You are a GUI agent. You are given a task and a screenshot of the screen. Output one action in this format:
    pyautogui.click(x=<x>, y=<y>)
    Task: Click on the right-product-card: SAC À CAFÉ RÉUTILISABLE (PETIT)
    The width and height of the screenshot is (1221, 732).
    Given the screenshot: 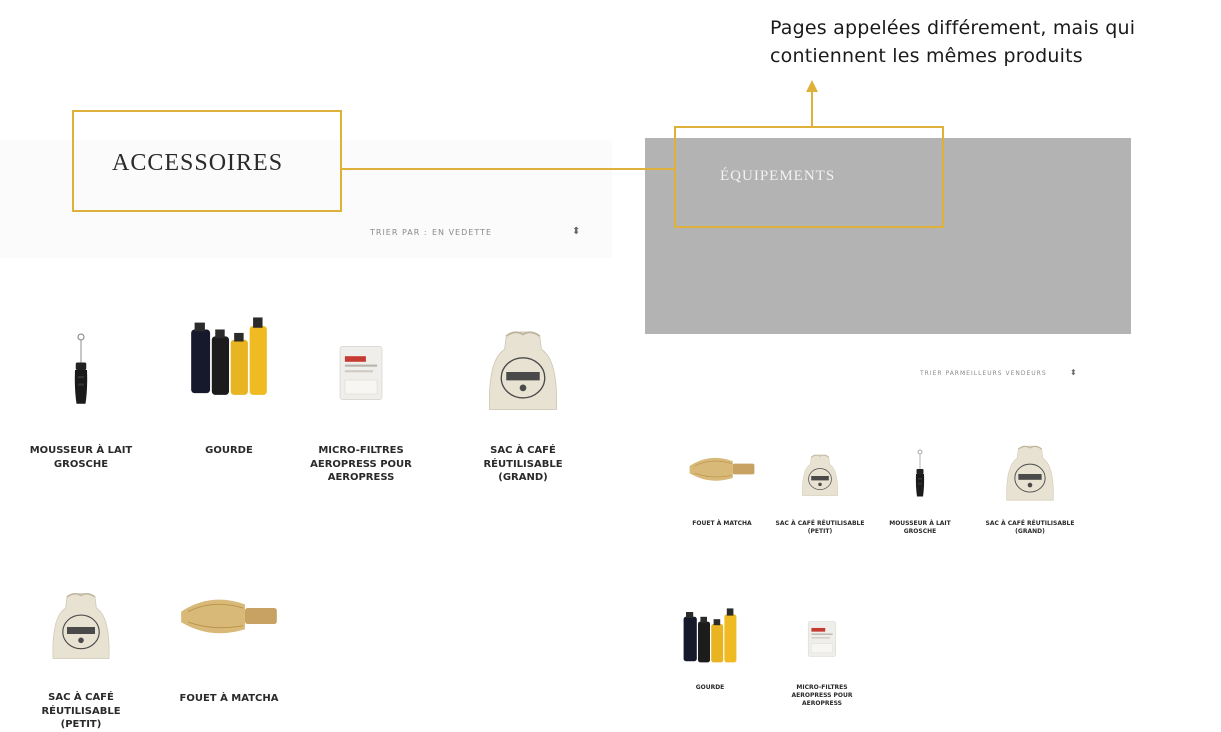 What is the action you would take?
    pyautogui.click(x=820, y=483)
    